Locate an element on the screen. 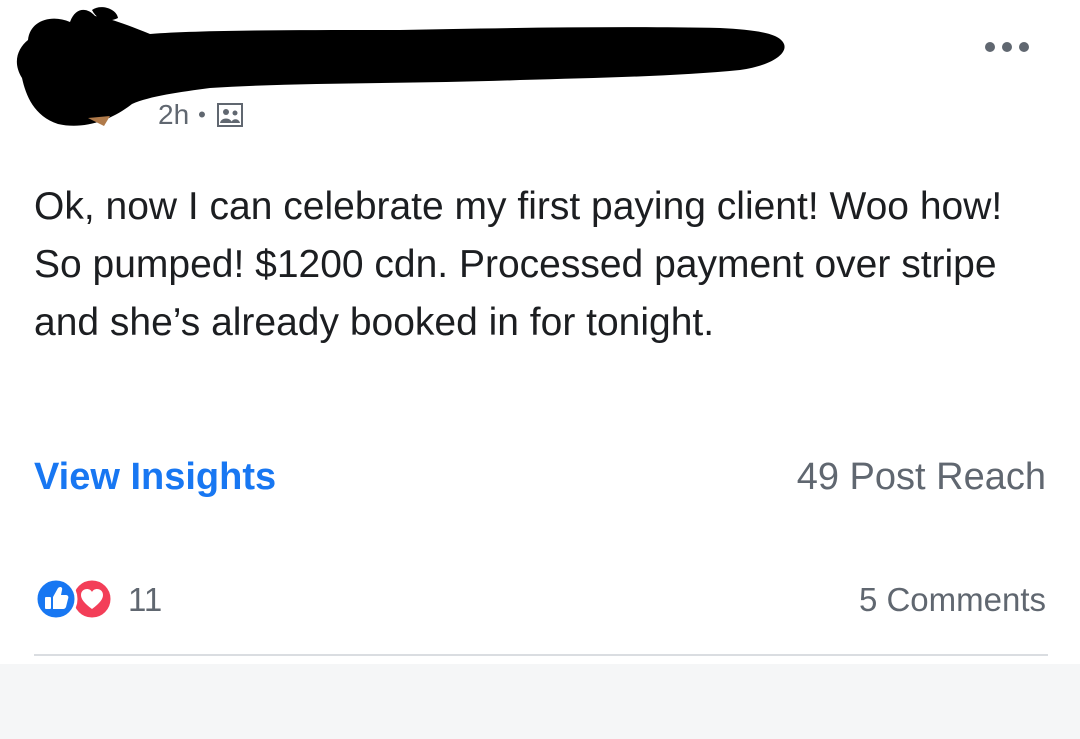 The image size is (1080, 739). more-options-icon is located at coordinates (1007, 47).